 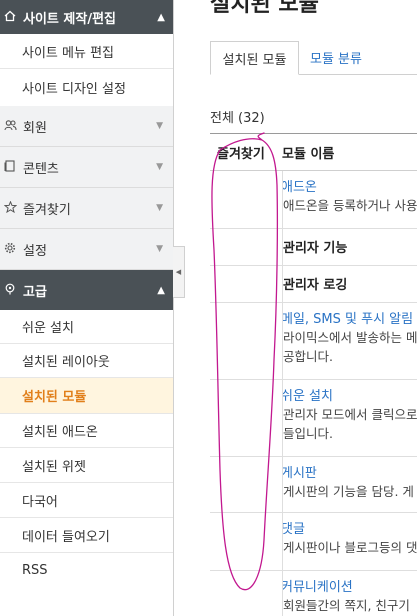 I want to click on table-row: 쉬운 설치 관리자 모드에서 클릭으로 들입니다., so click(x=313, y=418).